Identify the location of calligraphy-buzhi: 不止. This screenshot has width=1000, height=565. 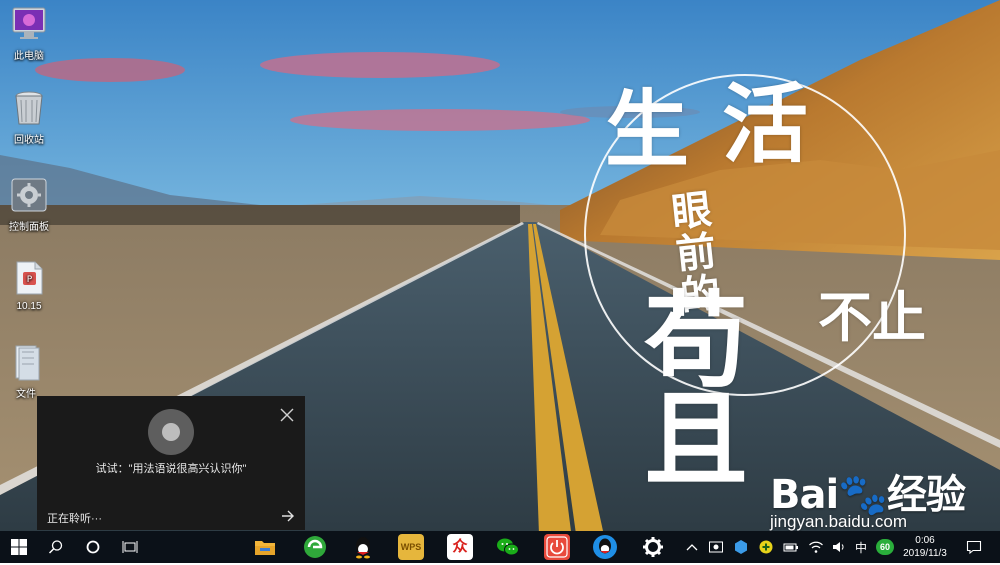
(872, 317).